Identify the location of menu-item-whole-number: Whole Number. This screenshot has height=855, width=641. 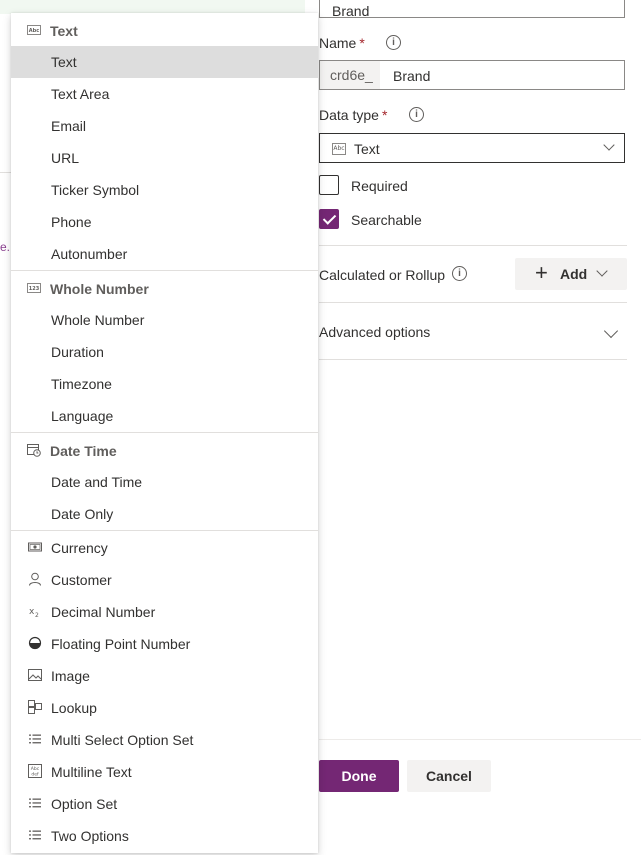
(164, 320).